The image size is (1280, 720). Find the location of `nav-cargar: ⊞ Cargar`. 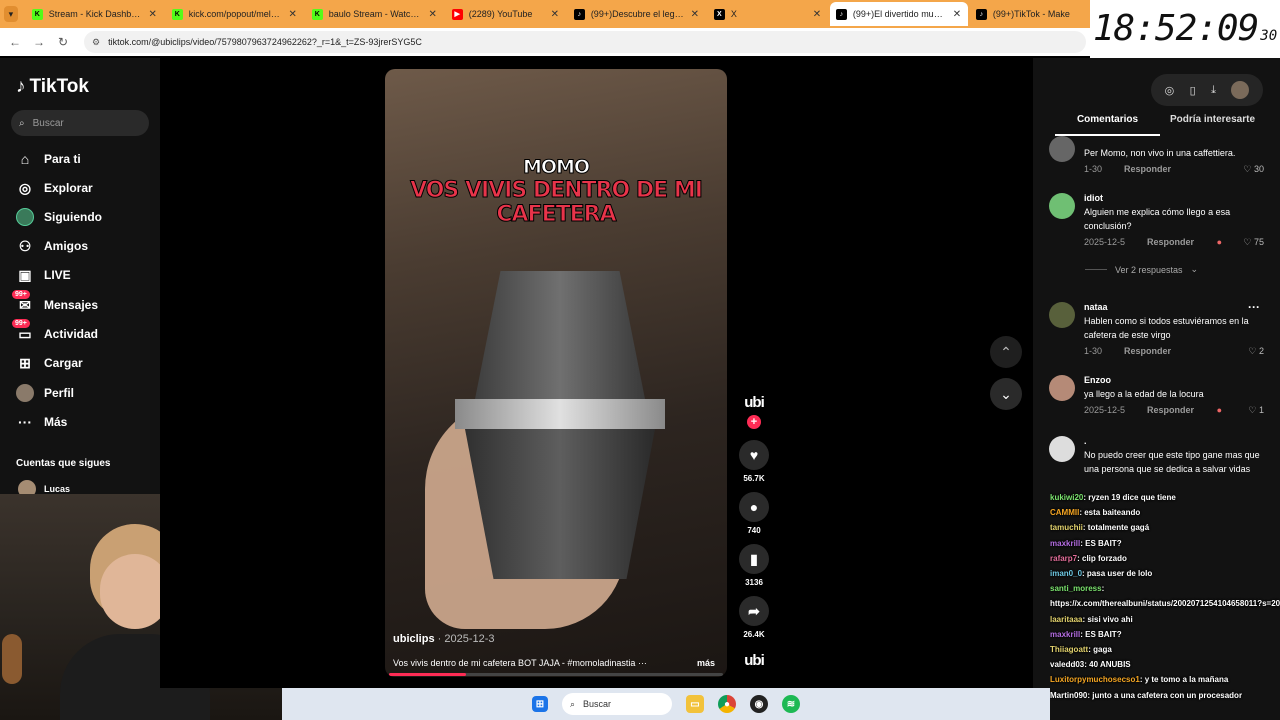

nav-cargar: ⊞ Cargar is located at coordinates (49, 363).